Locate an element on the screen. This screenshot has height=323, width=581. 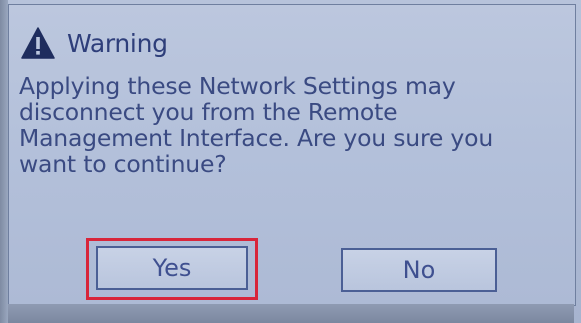
dialog-title: Warning is located at coordinates (117, 43).